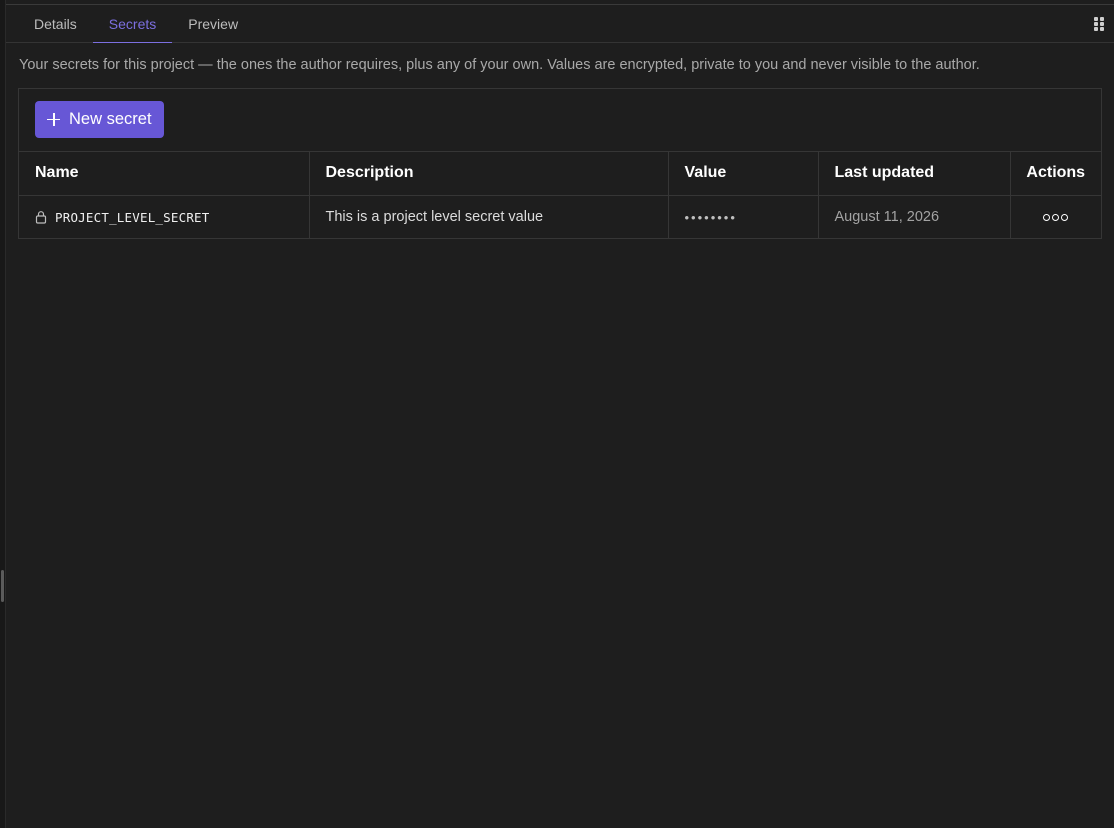 This screenshot has height=828, width=1114. What do you see at coordinates (914, 174) in the screenshot?
I see `column-header-last-updated: Last updated` at bounding box center [914, 174].